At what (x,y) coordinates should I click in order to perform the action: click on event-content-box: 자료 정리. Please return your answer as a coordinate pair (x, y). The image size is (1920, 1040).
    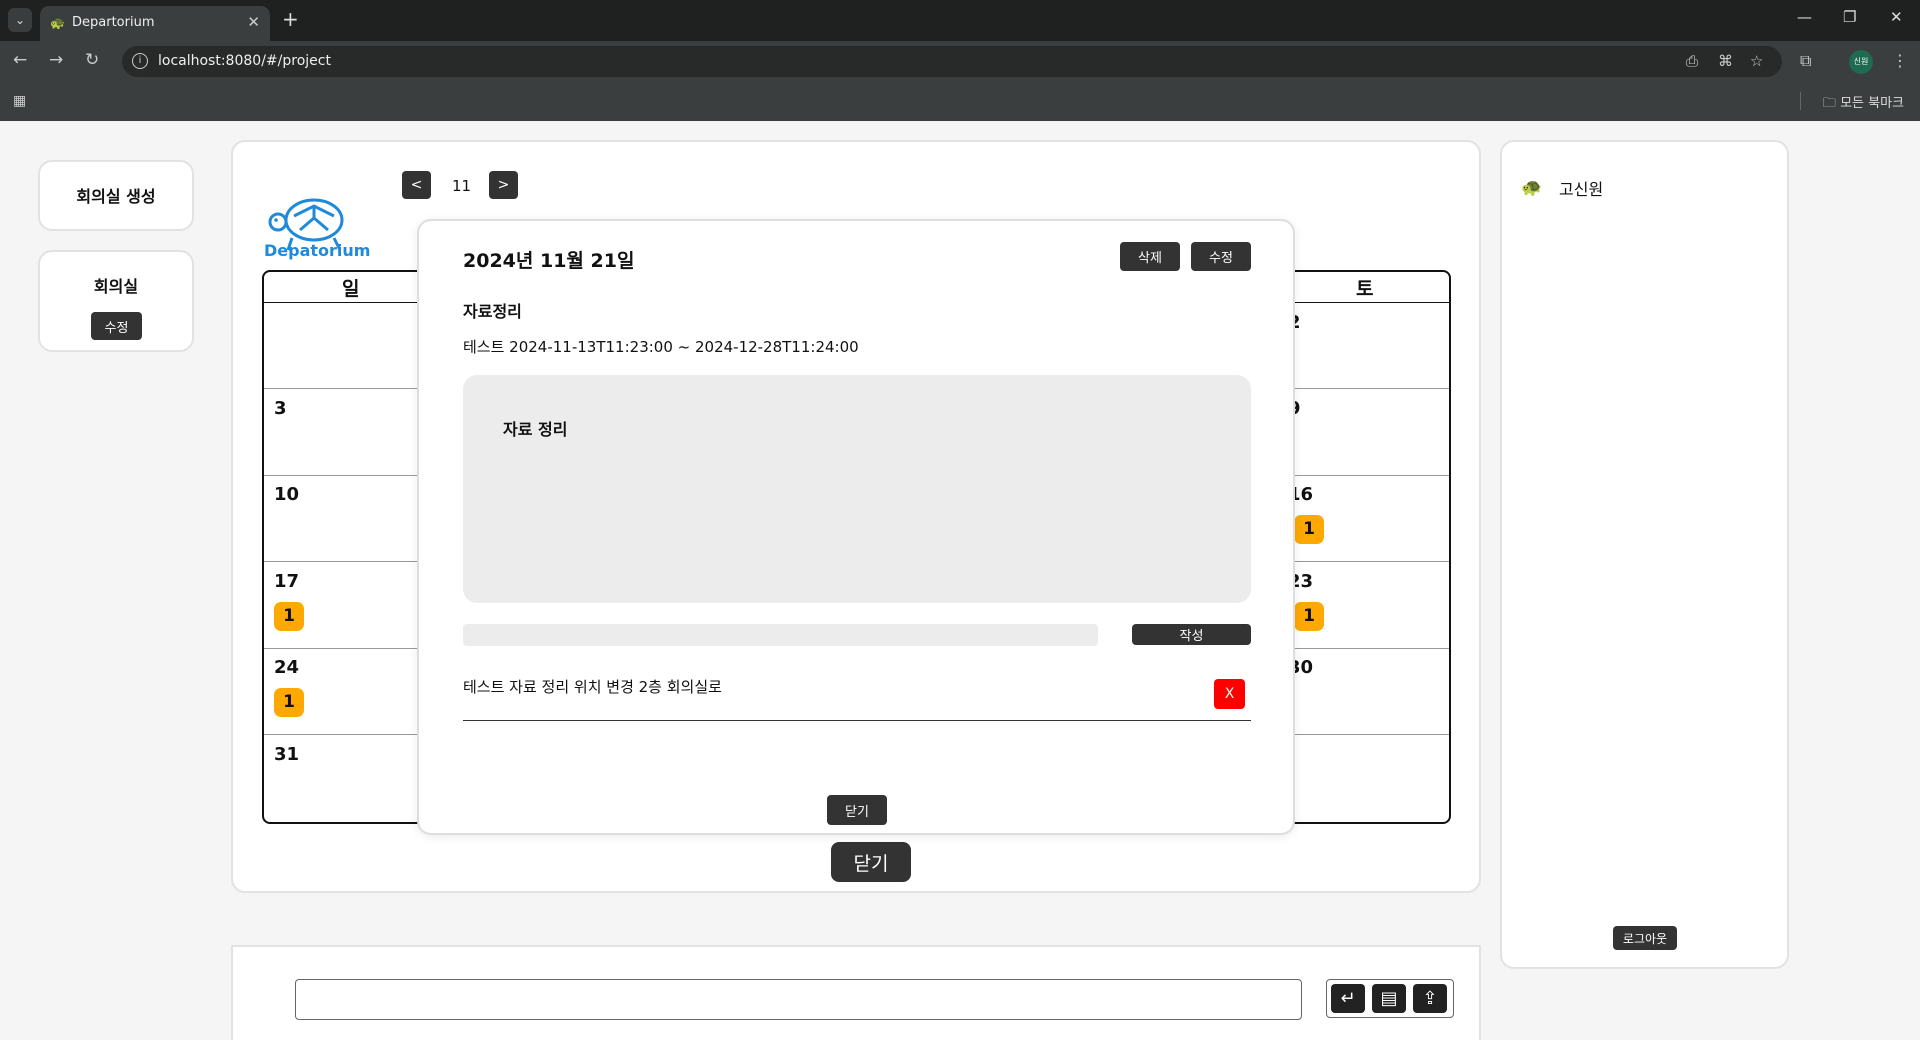
    Looking at the image, I should click on (857, 489).